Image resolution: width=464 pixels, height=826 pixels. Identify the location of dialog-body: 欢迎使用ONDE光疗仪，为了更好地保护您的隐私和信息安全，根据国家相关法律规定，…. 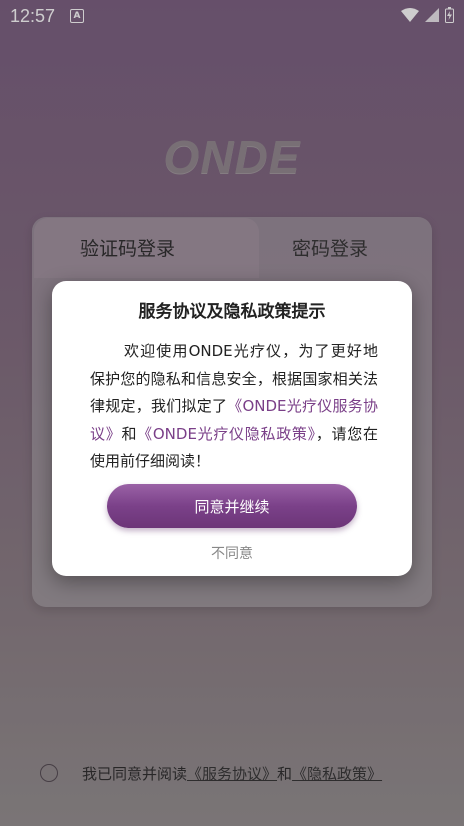
(234, 407).